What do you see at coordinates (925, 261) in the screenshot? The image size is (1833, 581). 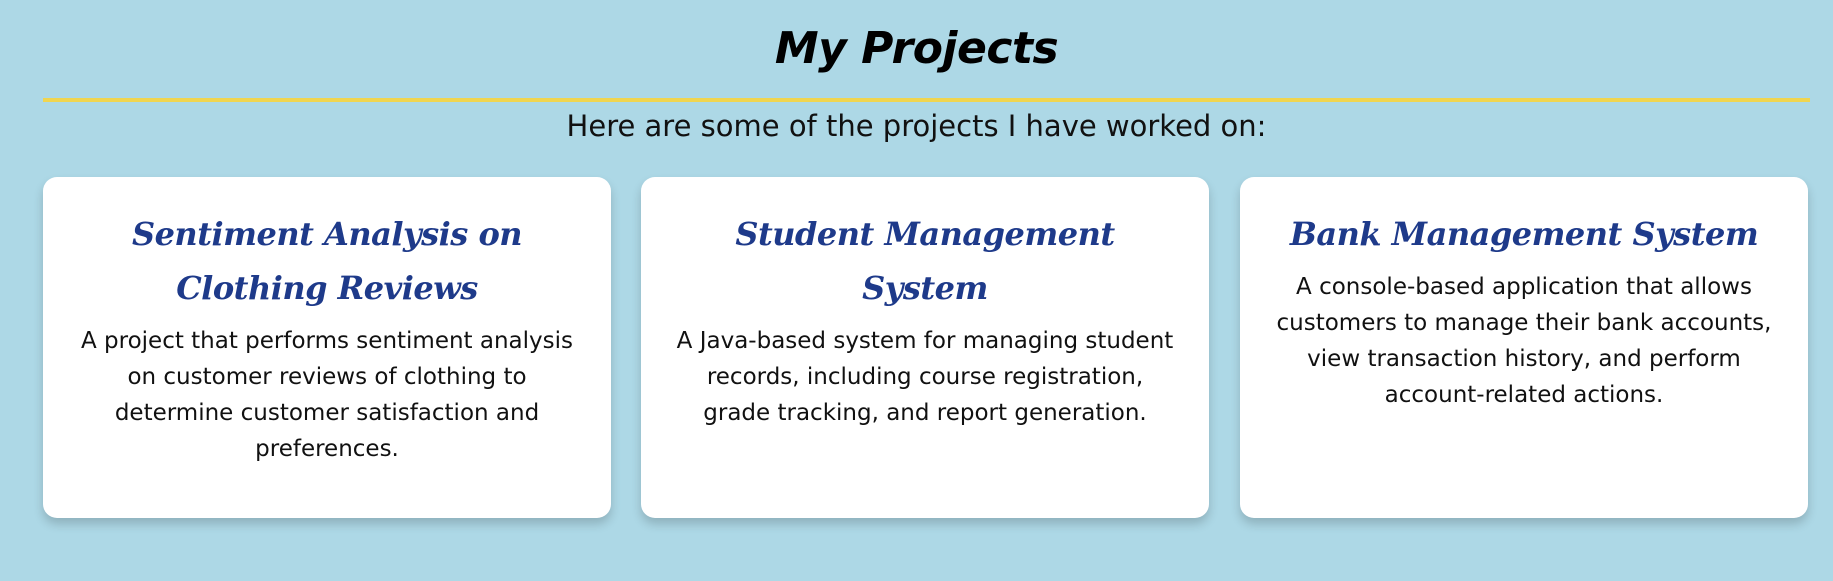 I see `project-card-title: Student Management System` at bounding box center [925, 261].